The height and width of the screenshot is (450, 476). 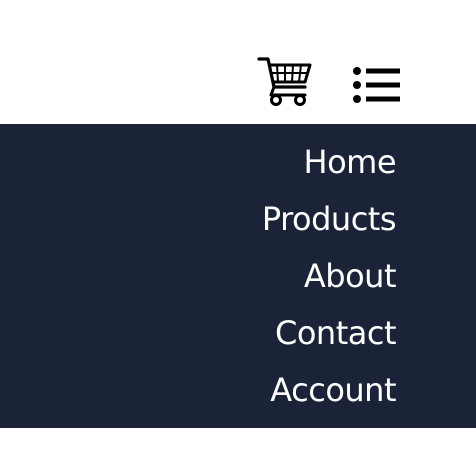 I want to click on cart-button, so click(x=285, y=81).